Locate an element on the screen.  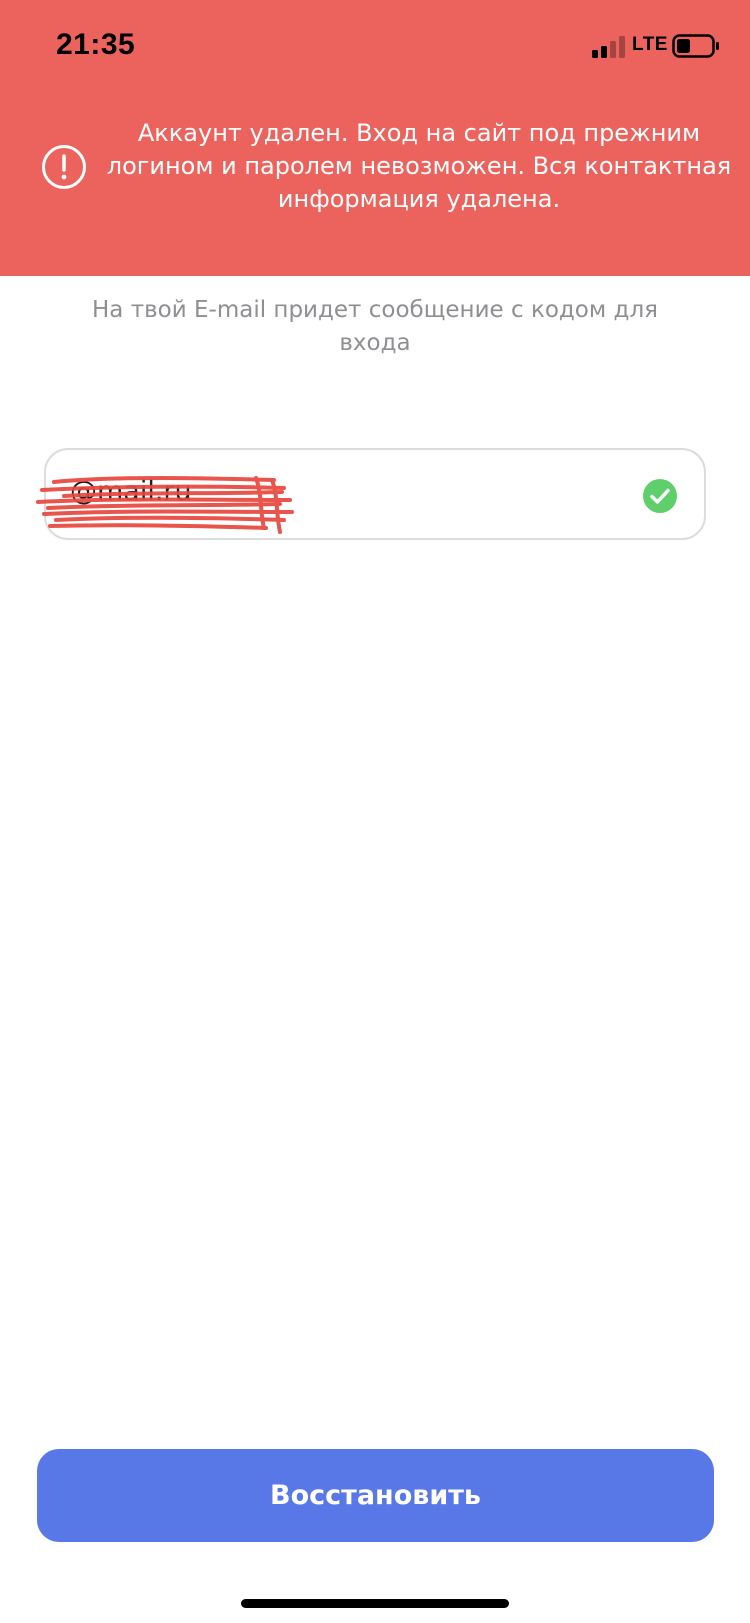
alert-circle-icon is located at coordinates (64, 167).